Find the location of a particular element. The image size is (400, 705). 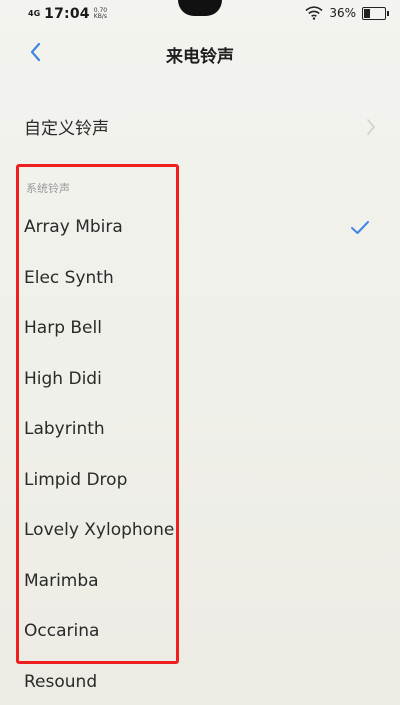

ringtone-item: High Didi is located at coordinates (200, 379).